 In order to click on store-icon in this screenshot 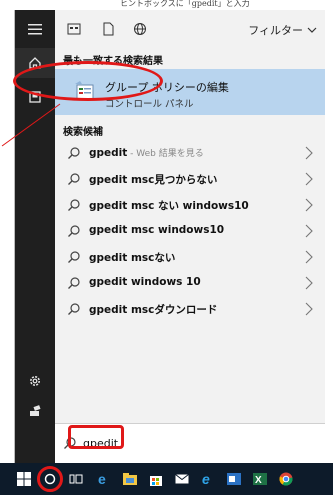, I will do `click(156, 481)`.